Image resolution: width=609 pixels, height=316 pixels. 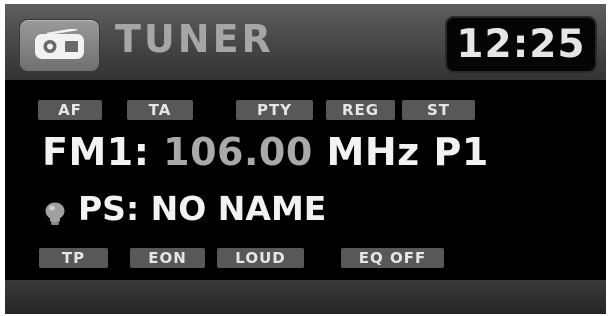 I want to click on frequency-unit: MHz, so click(x=373, y=152).